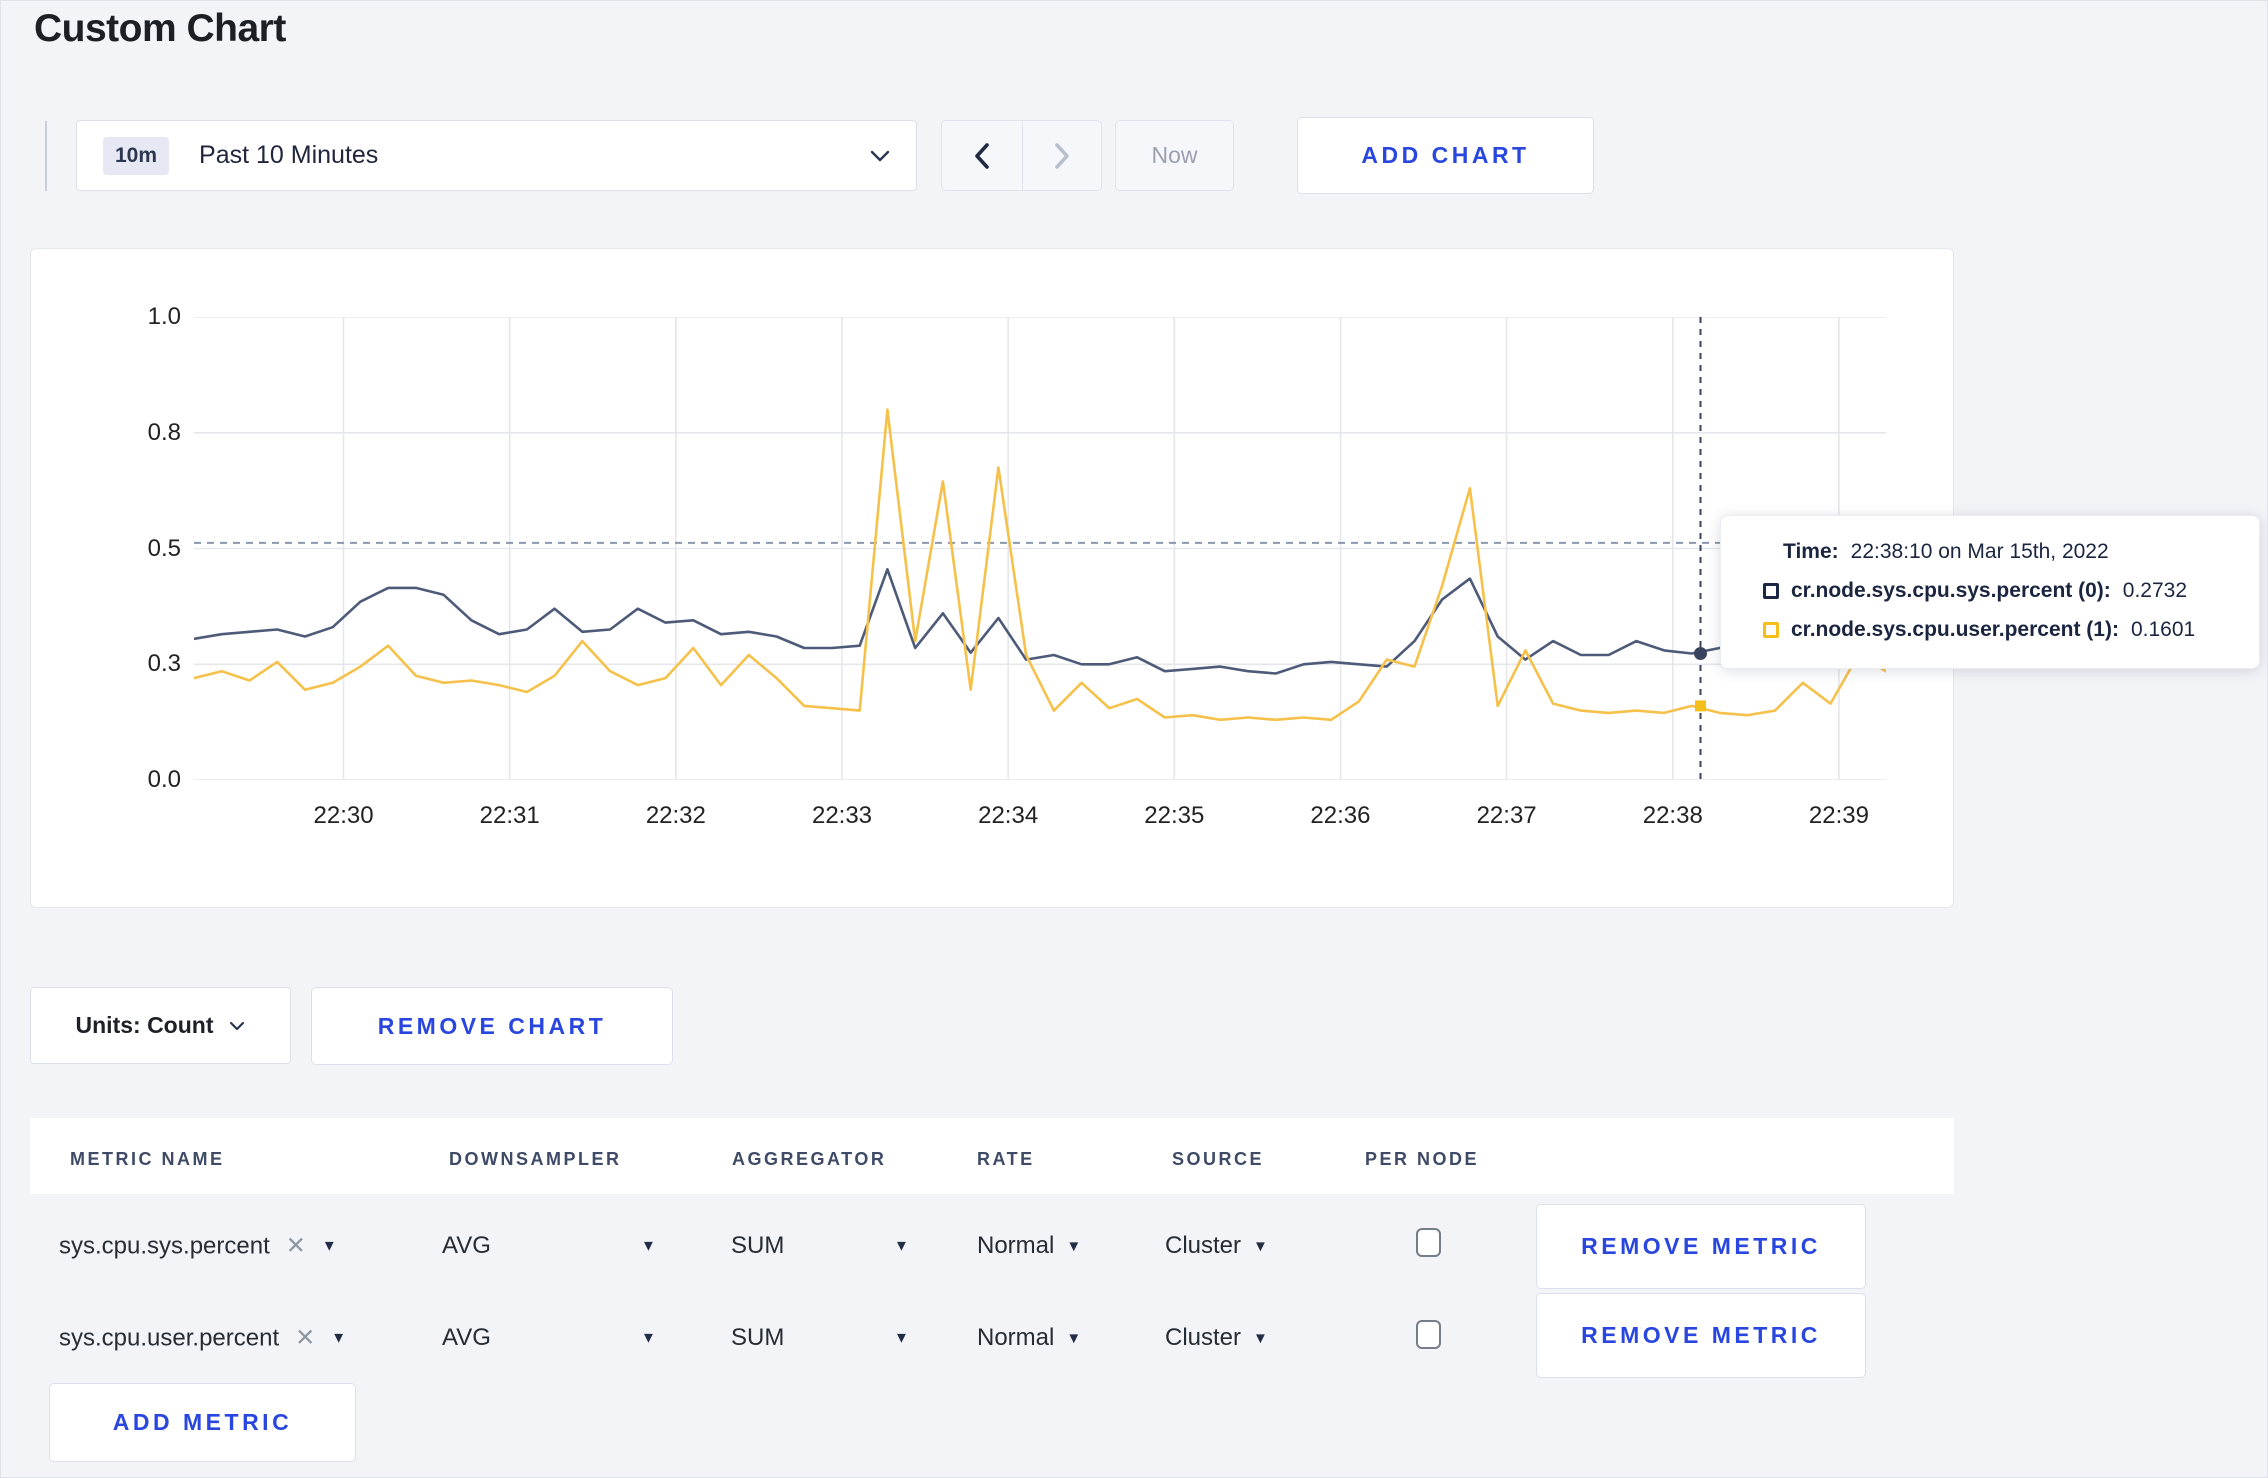 The height and width of the screenshot is (1478, 2268). Describe the element at coordinates (1672, 815) in the screenshot. I see `x-axis-label: 22:38` at that location.